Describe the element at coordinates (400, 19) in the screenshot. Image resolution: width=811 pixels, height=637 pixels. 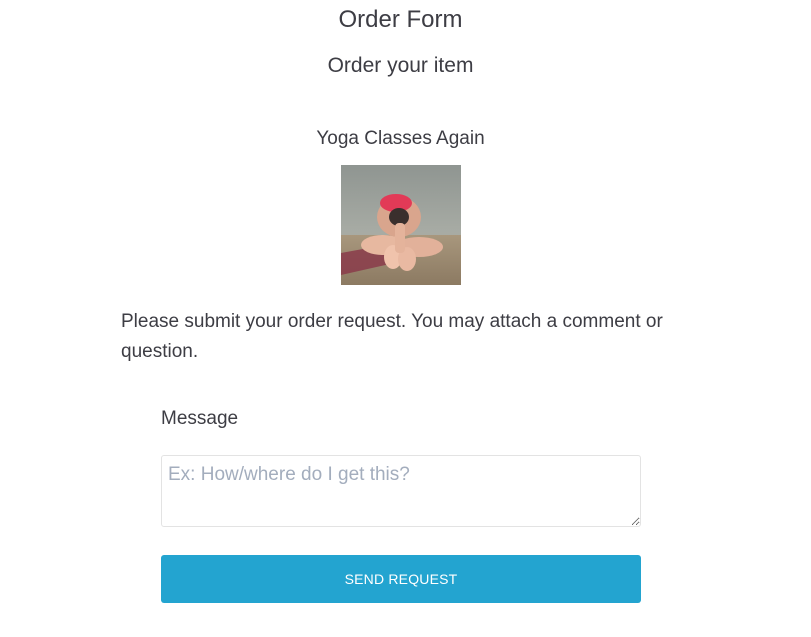
I see `page-title: Order Form` at that location.